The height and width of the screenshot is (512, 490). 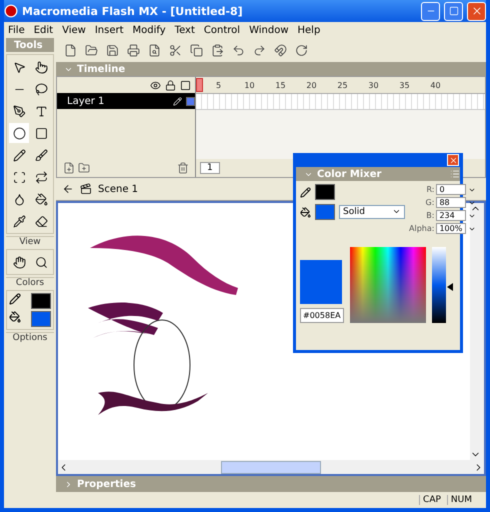 What do you see at coordinates (19, 221) in the screenshot?
I see `eyedropper-icon` at bounding box center [19, 221].